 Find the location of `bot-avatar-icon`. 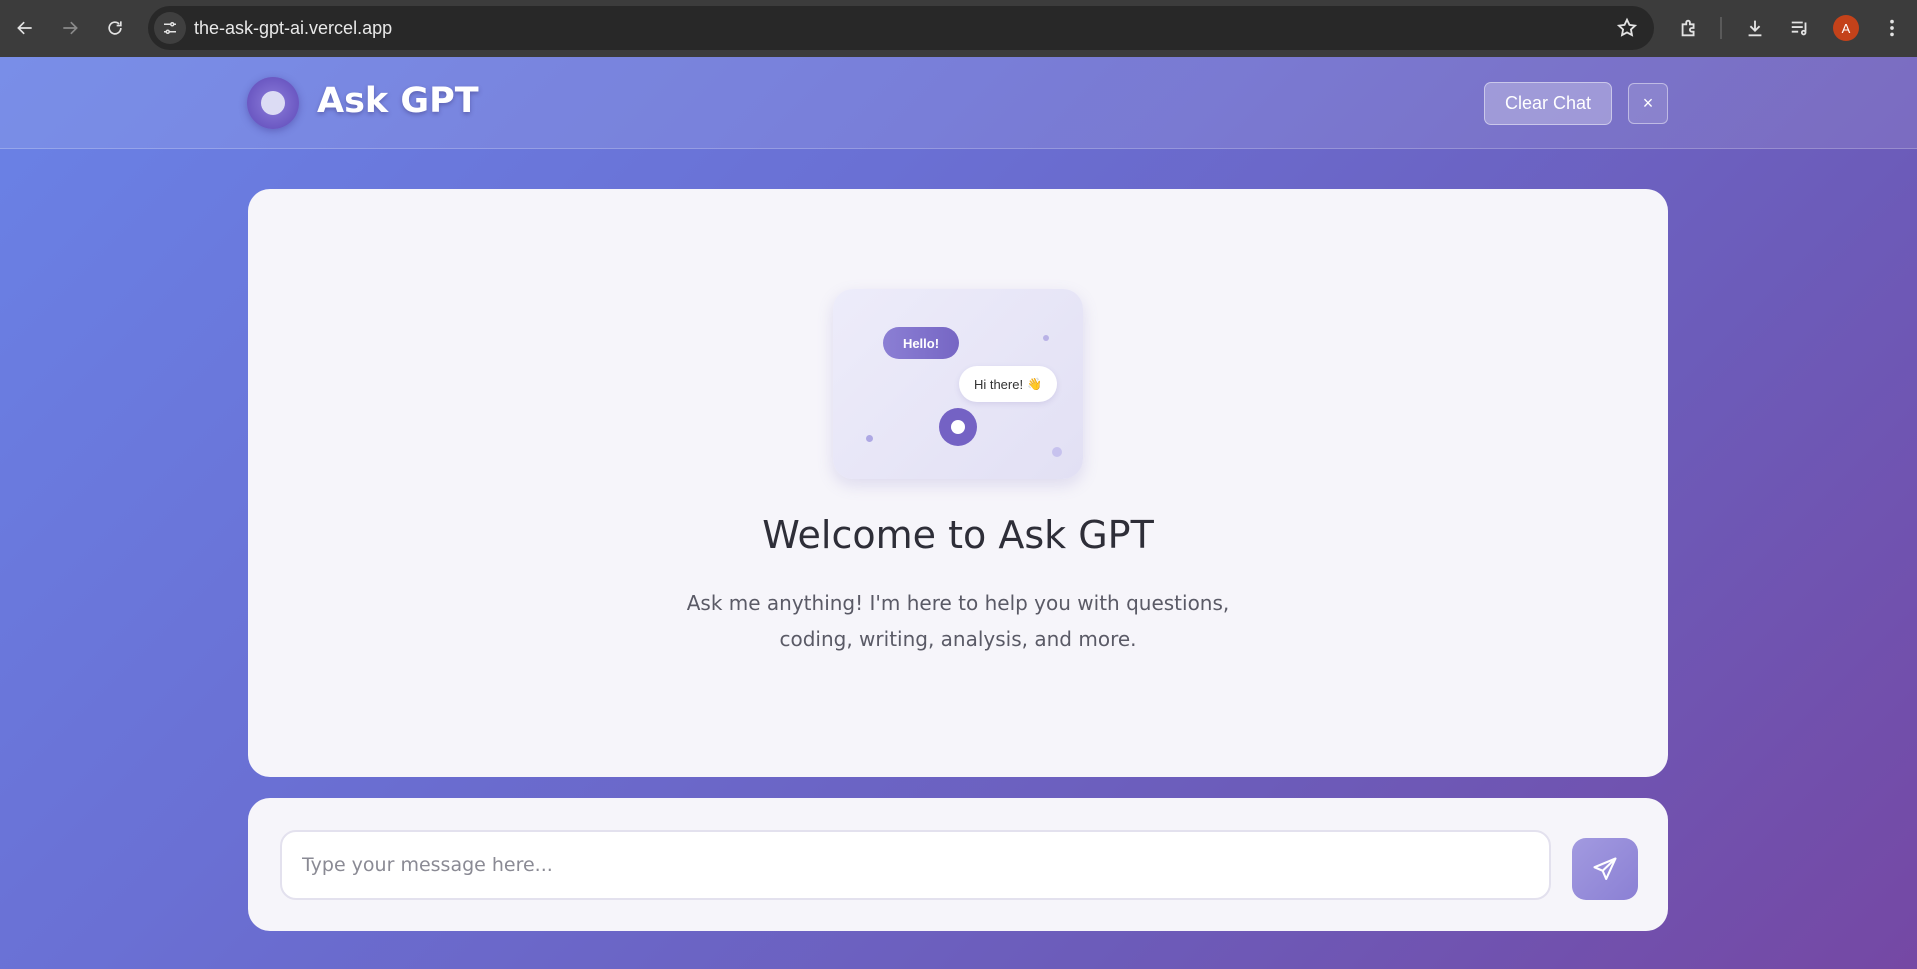

bot-avatar-icon is located at coordinates (958, 427).